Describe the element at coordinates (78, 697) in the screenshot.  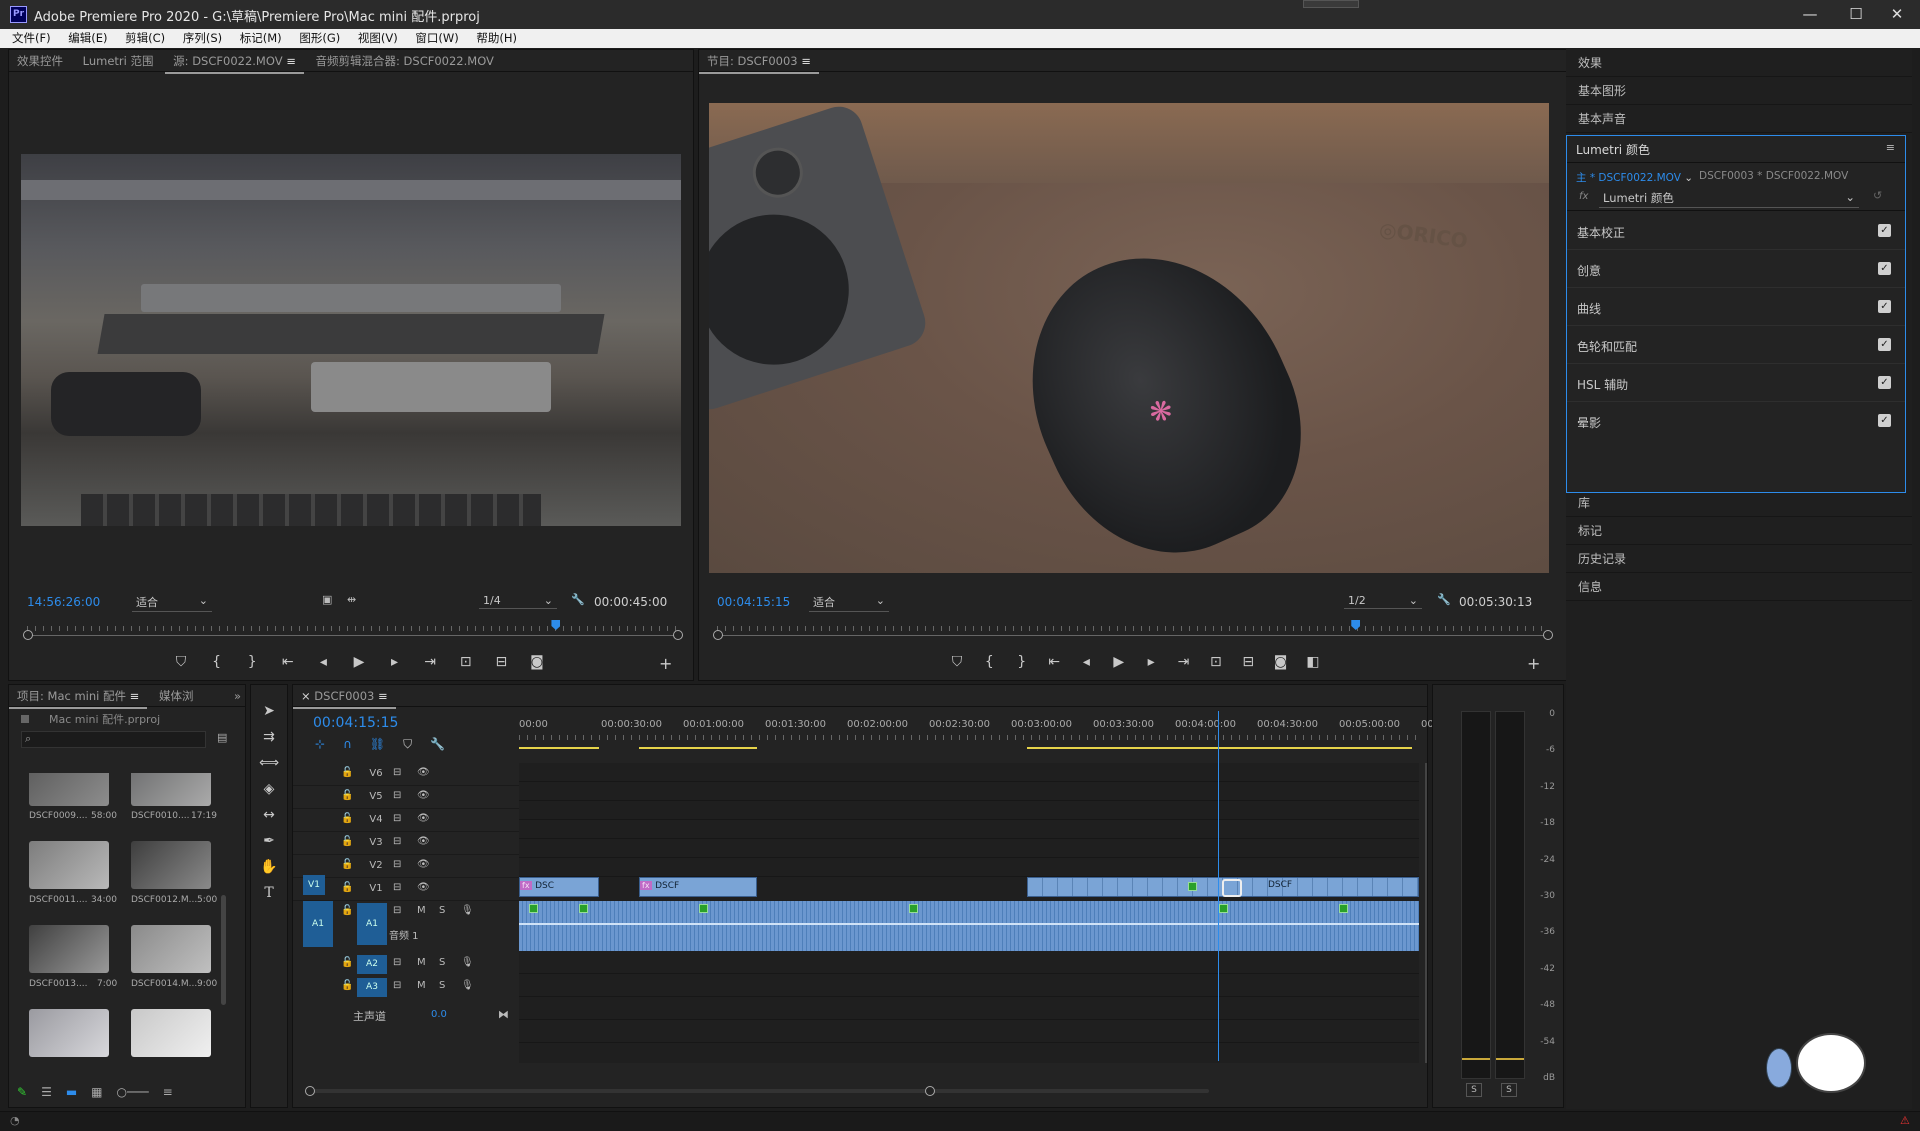
I see `tab-project: 项目: Mac mini 配件 ≡` at that location.